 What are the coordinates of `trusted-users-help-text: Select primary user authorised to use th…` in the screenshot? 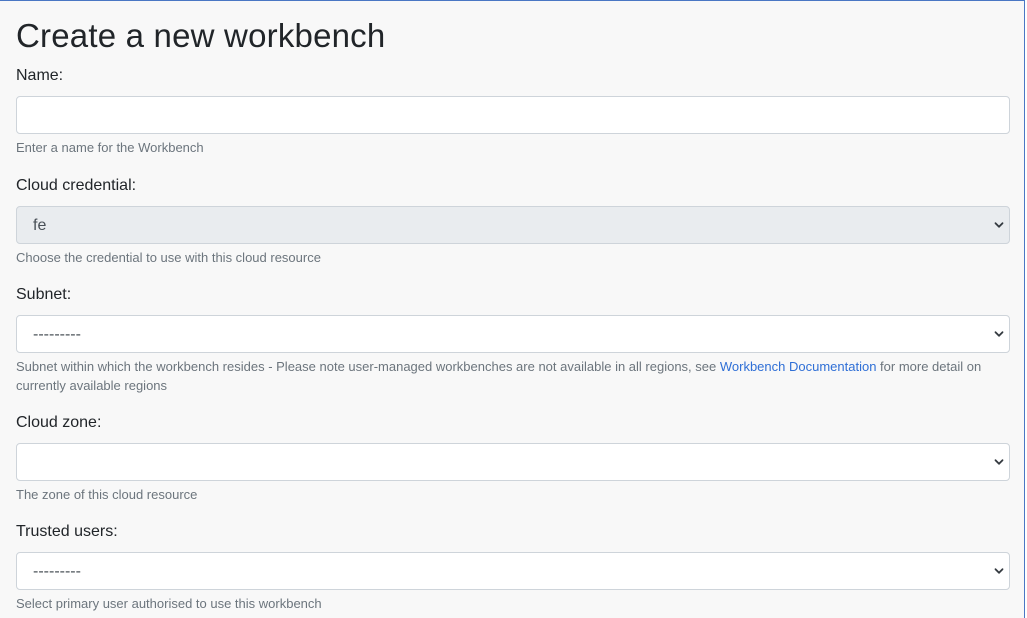 It's located at (169, 603).